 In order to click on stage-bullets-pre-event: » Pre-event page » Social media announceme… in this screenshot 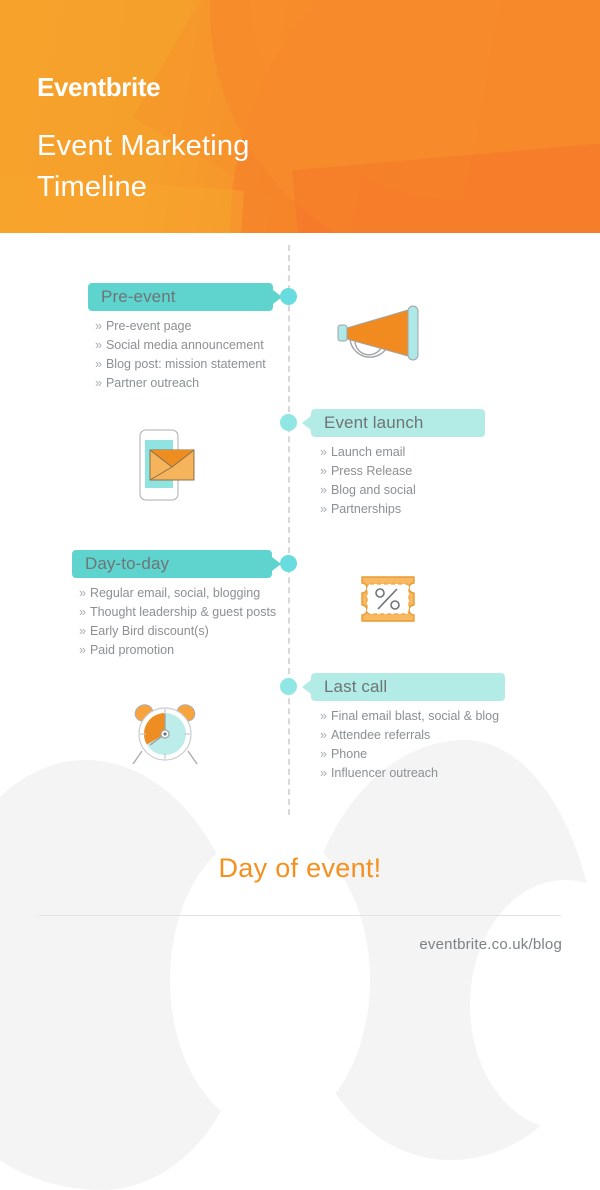, I will do `click(180, 355)`.